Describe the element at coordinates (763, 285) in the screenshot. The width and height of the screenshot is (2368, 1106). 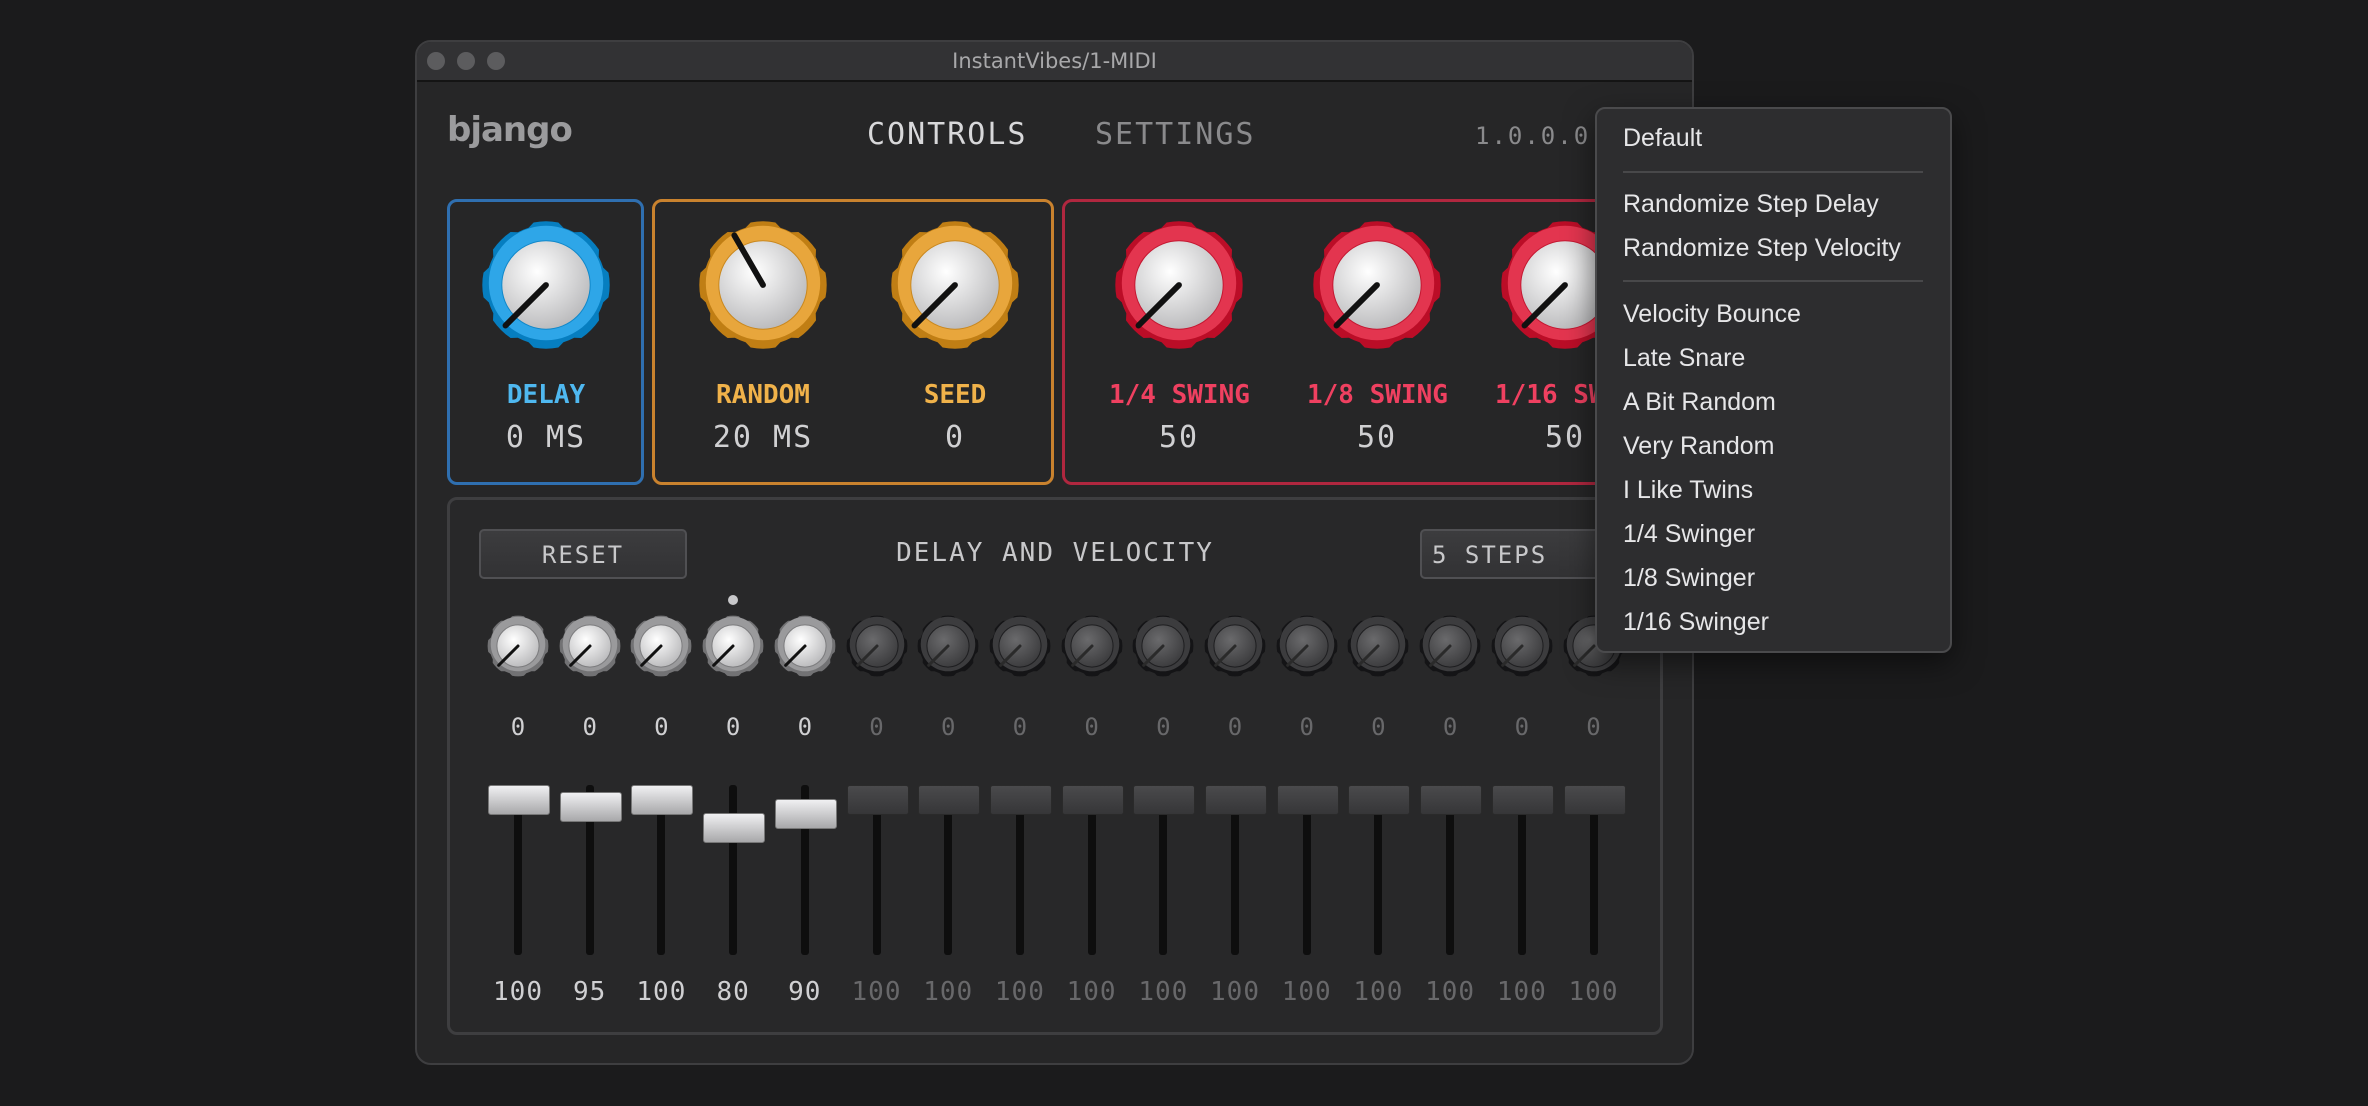
I see `random-knob` at that location.